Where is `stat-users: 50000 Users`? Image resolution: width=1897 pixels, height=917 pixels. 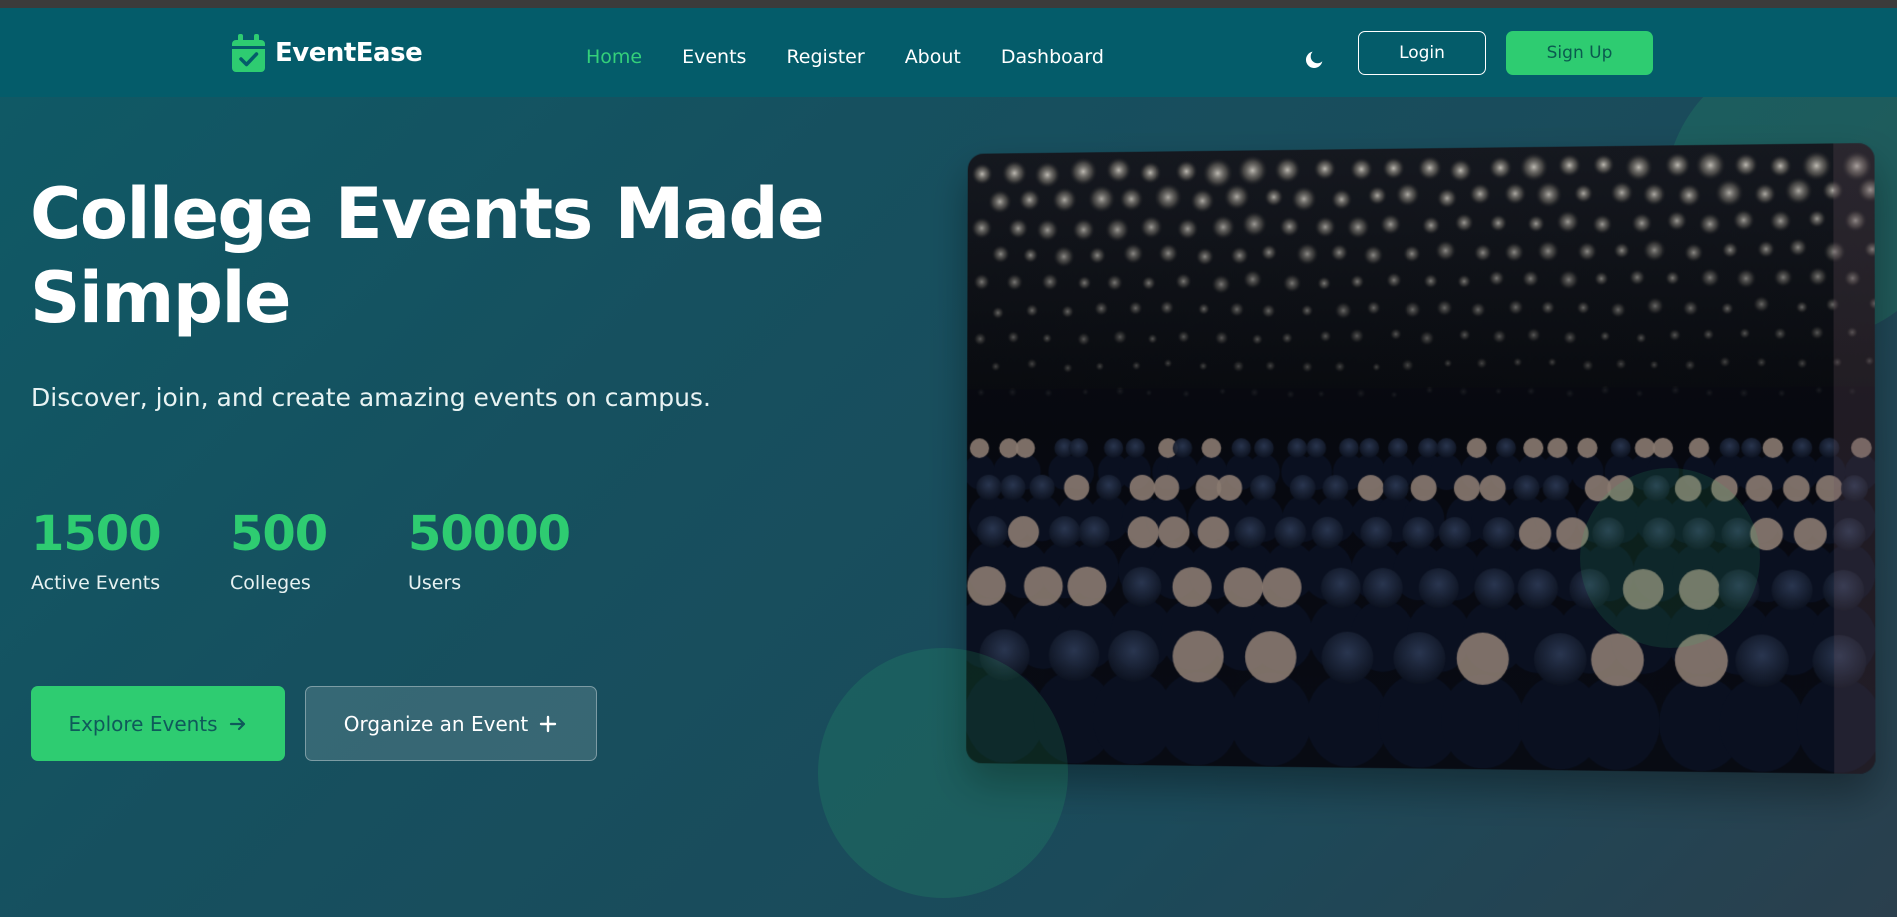 stat-users: 50000 Users is located at coordinates (489, 550).